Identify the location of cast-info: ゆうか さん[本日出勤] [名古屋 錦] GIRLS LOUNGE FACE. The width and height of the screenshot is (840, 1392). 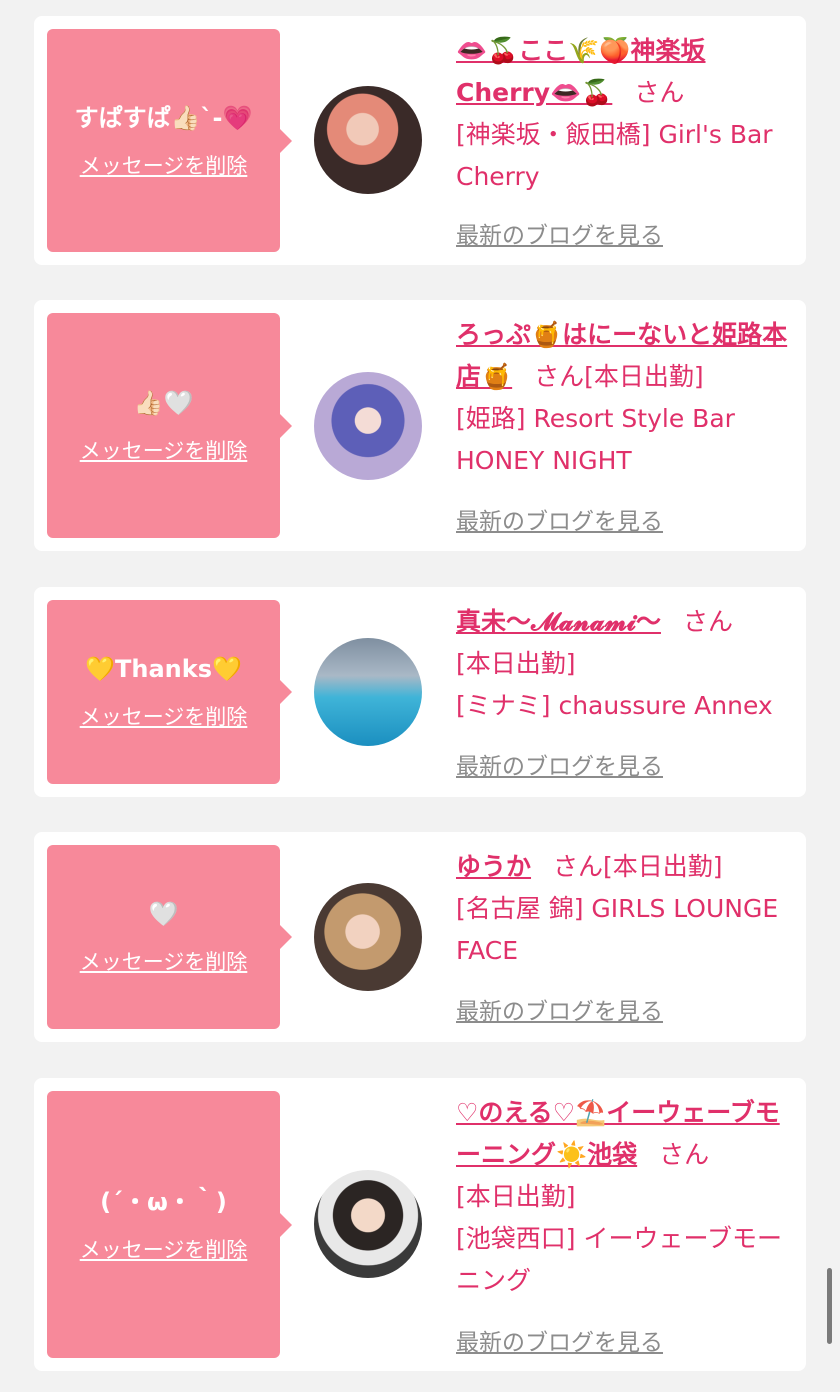
(626, 909).